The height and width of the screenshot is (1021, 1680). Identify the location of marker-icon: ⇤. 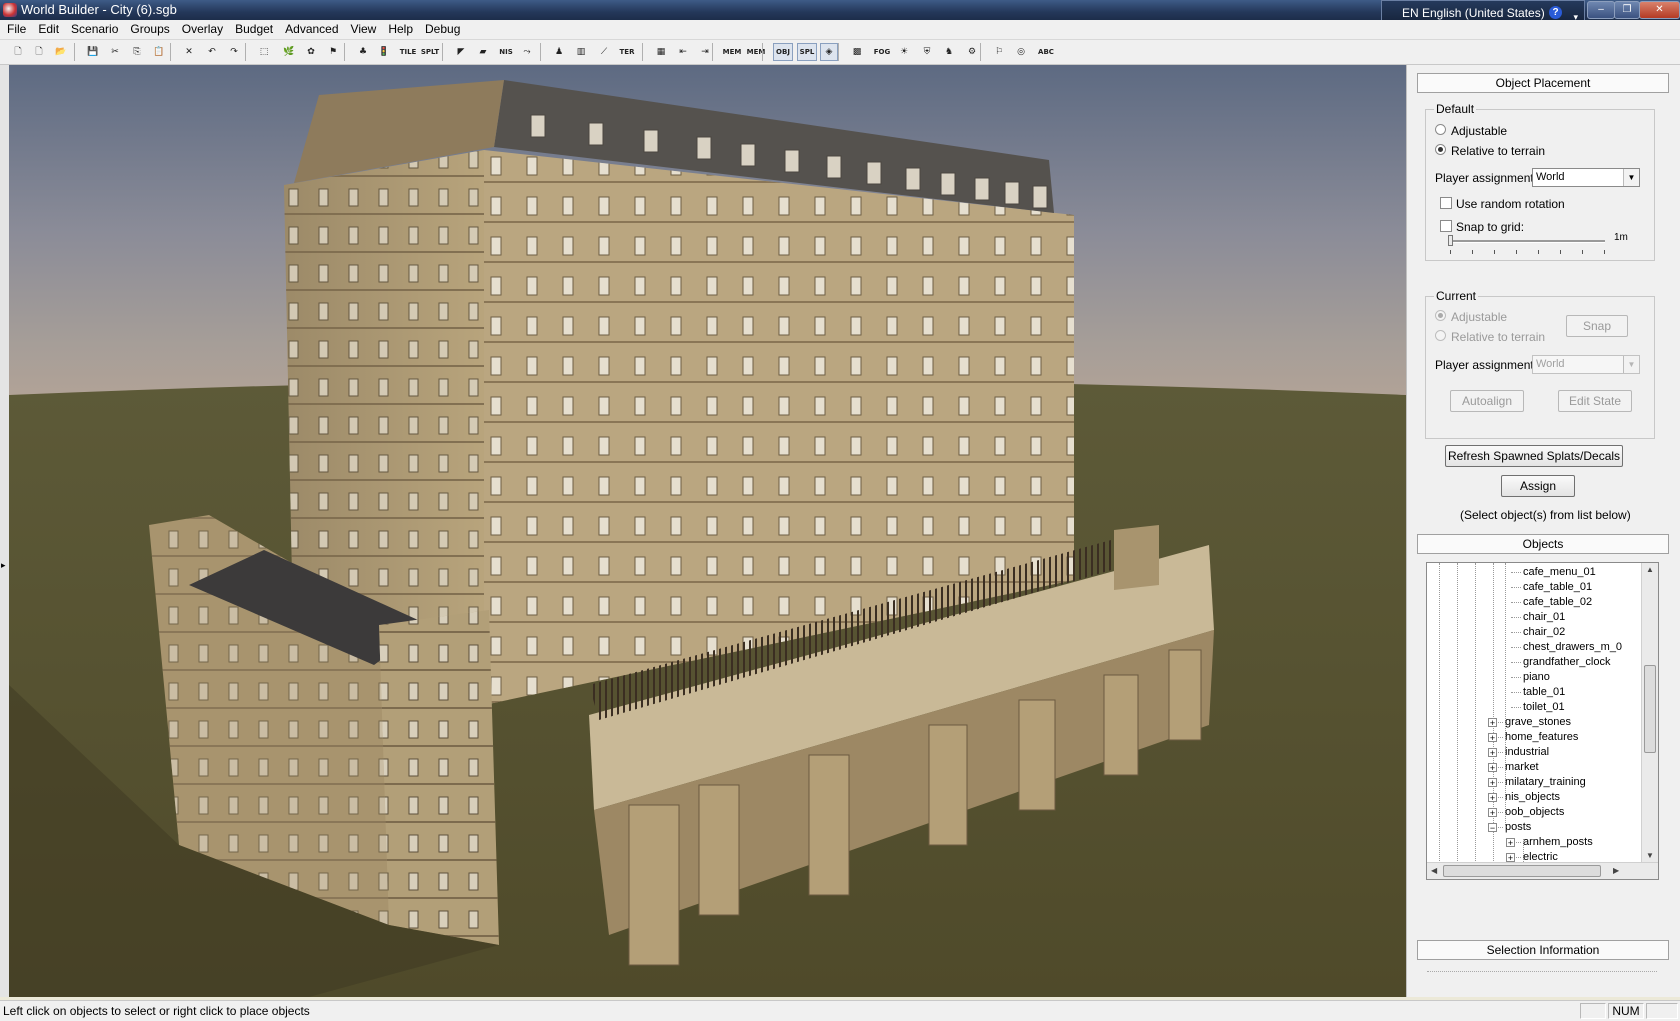
(683, 52).